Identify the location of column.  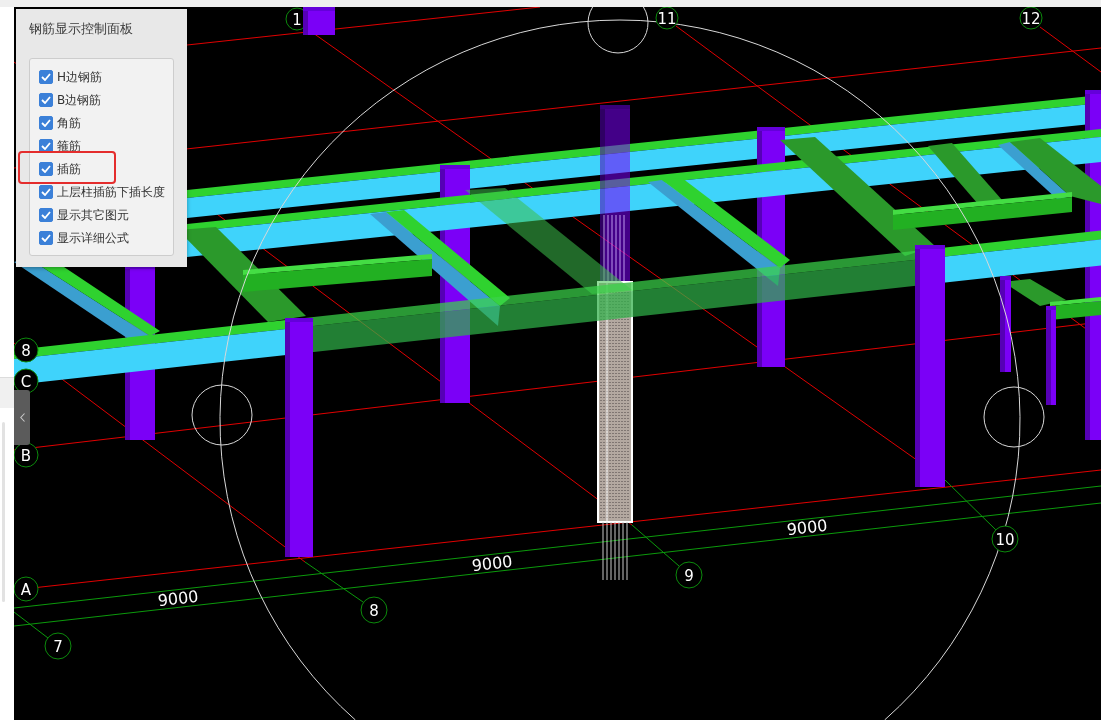
(319, 21).